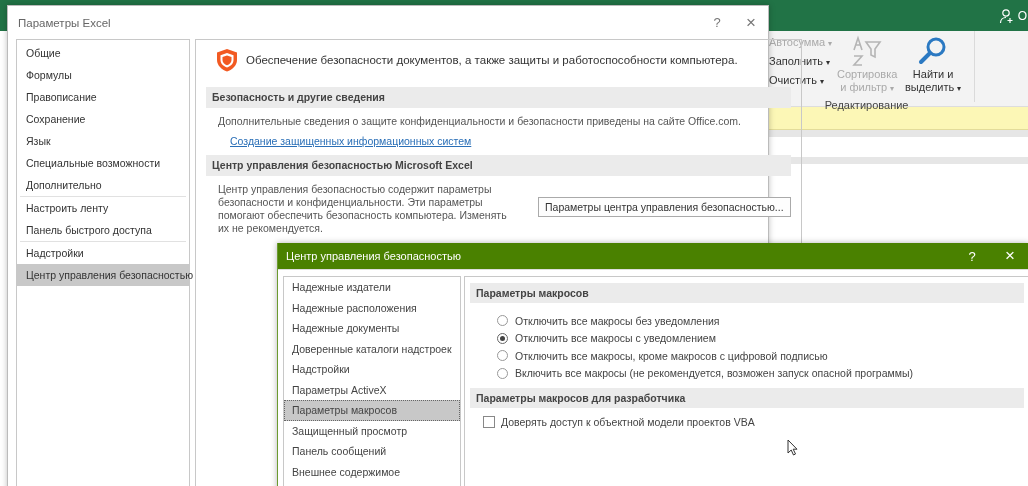 Image resolution: width=1028 pixels, height=486 pixels. What do you see at coordinates (498, 97) in the screenshot?
I see `section-header: Безопасность и другие сведения` at bounding box center [498, 97].